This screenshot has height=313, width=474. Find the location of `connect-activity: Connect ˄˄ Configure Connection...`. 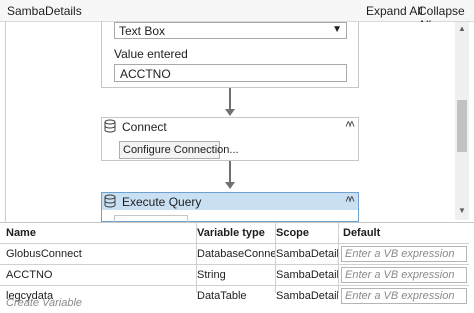

connect-activity: Connect ˄˄ Configure Connection... is located at coordinates (230, 139).